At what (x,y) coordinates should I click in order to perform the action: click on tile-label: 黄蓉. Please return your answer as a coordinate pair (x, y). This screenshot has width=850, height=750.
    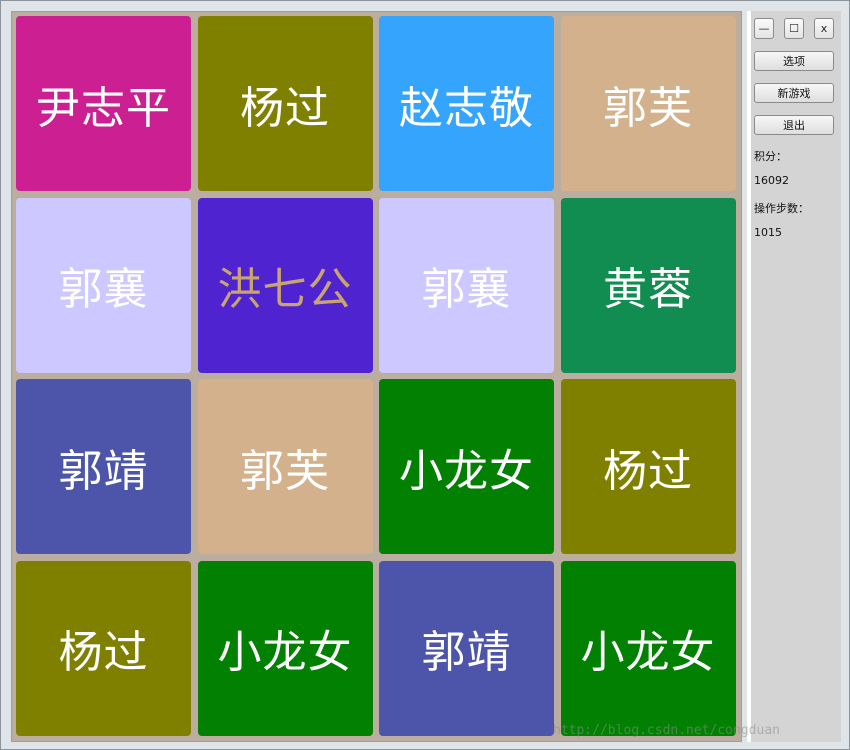
    Looking at the image, I should click on (648, 289).